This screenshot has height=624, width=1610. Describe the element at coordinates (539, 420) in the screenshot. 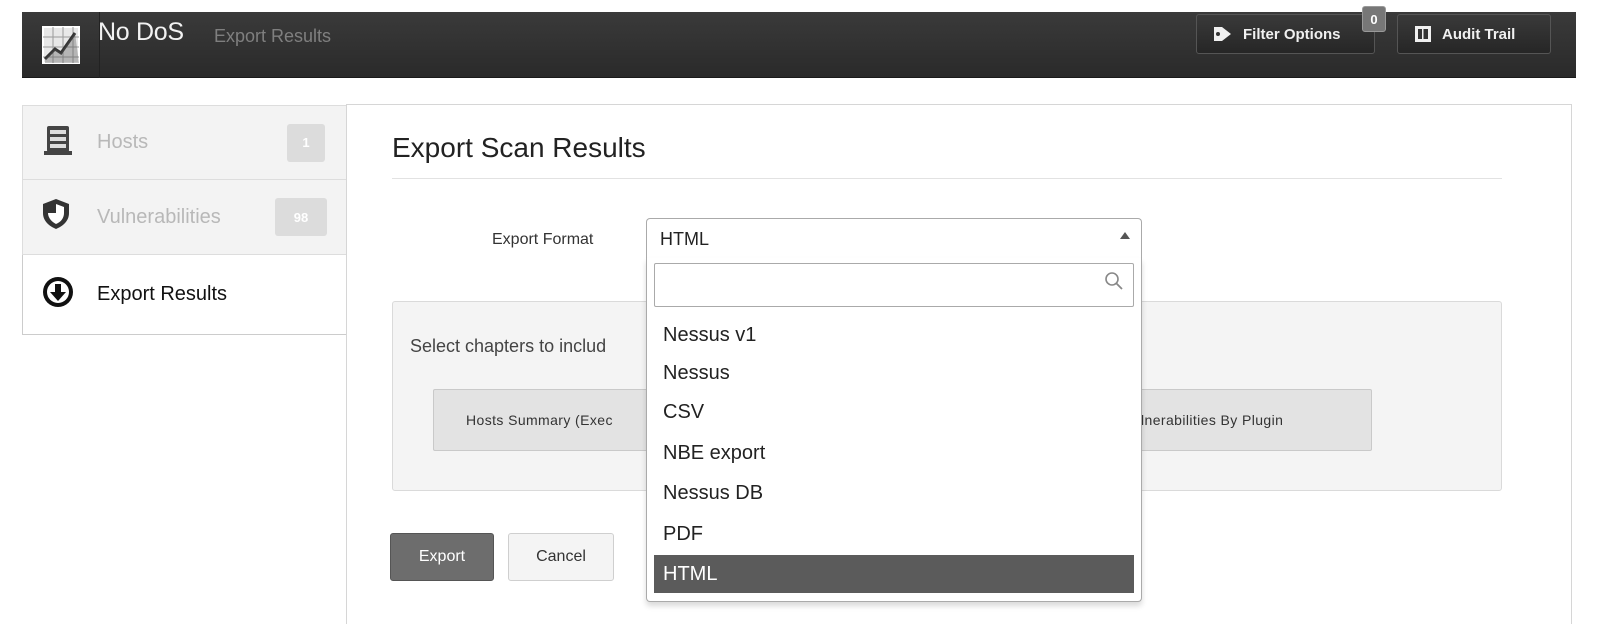

I see `chapter-label: Hosts Summary (Exec` at that location.